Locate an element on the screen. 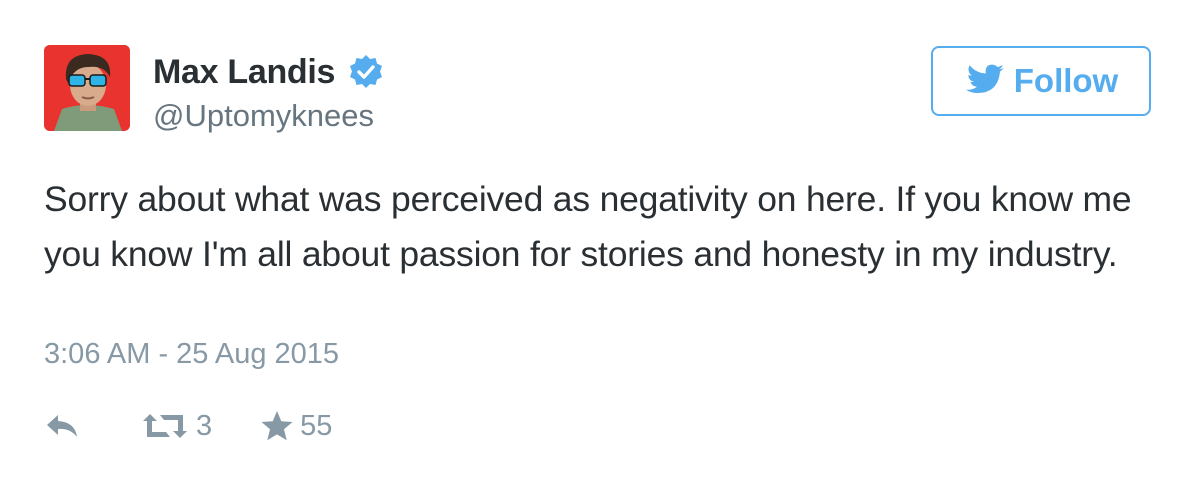 The image size is (1200, 482). tweet-actions: 3 55 is located at coordinates (188, 426).